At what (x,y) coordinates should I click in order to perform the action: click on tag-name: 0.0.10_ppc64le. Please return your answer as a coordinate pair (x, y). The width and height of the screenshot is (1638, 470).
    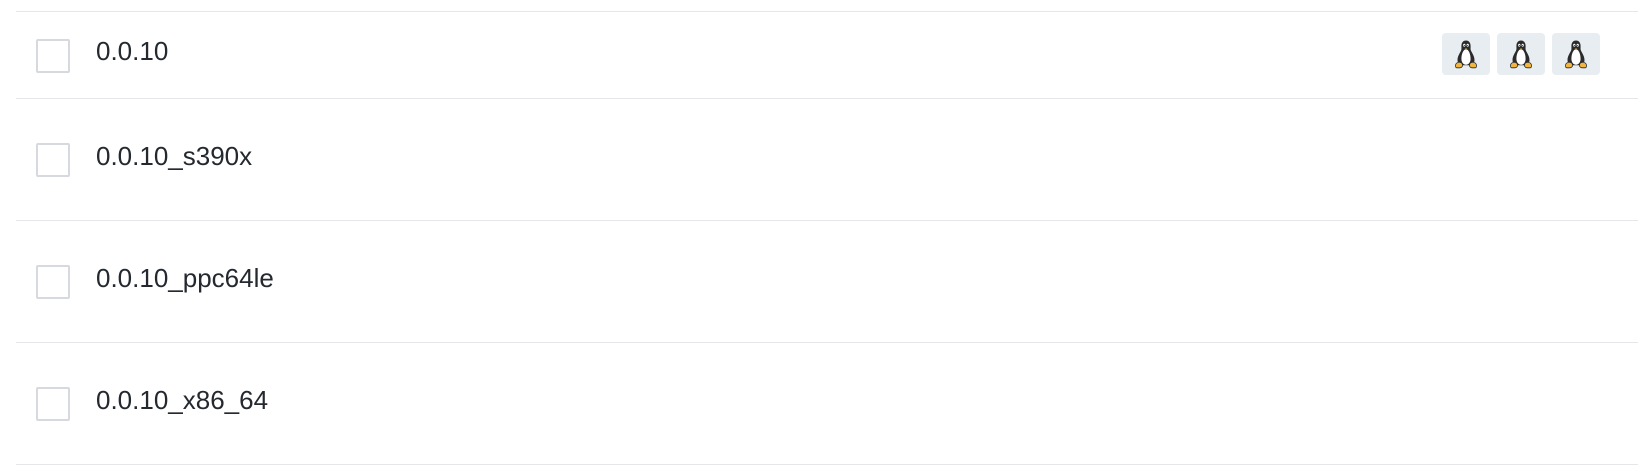
    Looking at the image, I should click on (185, 278).